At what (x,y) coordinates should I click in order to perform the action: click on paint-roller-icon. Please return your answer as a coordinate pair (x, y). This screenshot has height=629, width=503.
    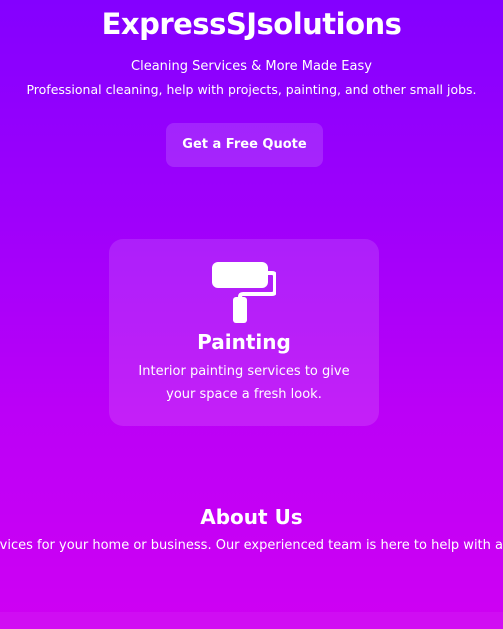
    Looking at the image, I should click on (244, 292).